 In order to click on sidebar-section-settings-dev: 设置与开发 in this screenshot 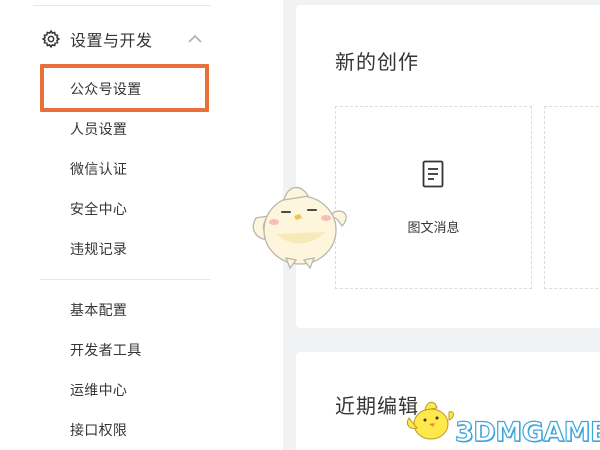, I will do `click(126, 39)`.